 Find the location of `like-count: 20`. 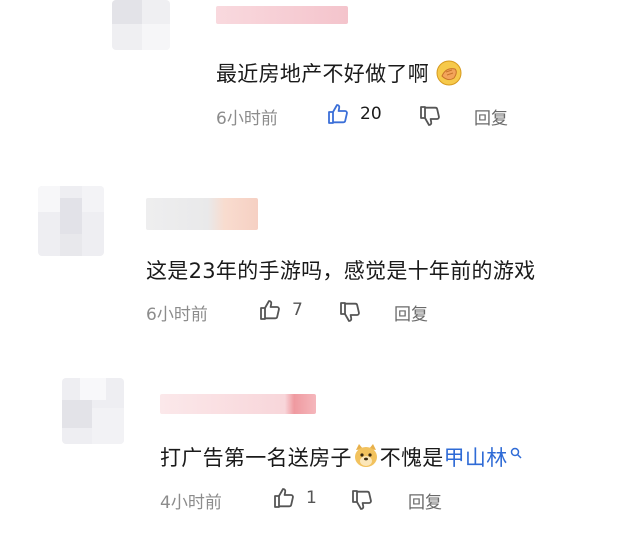

like-count: 20 is located at coordinates (371, 114).